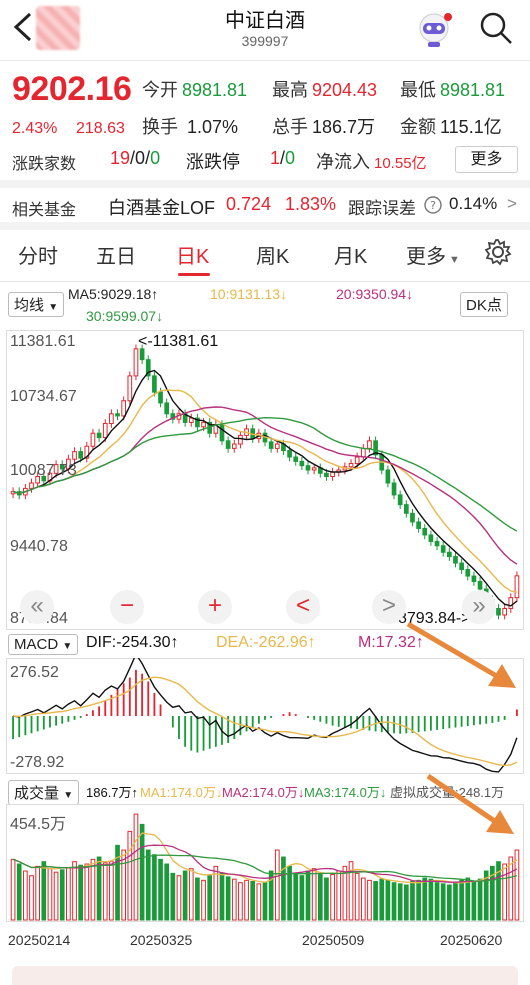  Describe the element at coordinates (433, 254) in the screenshot. I see `tab-more: 更多 ▼` at that location.